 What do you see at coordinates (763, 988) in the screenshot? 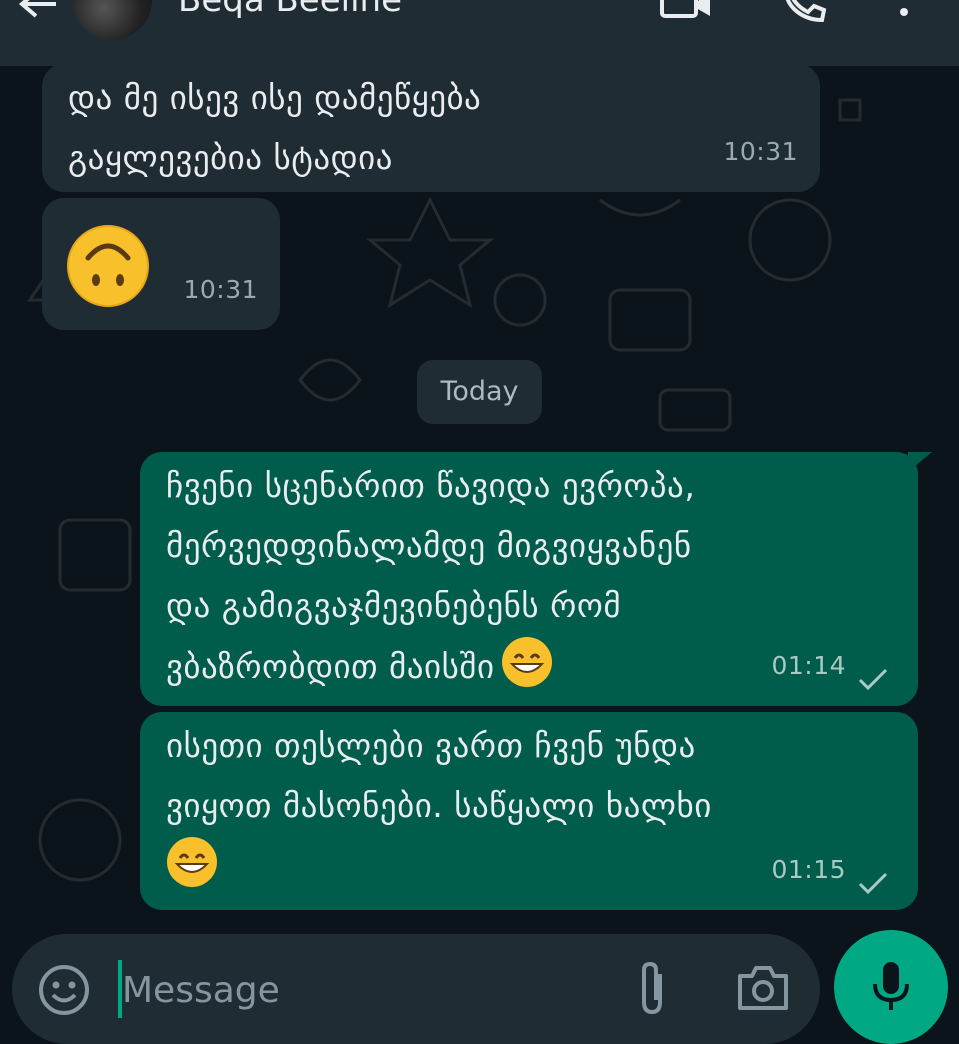
I see `camera-icon` at bounding box center [763, 988].